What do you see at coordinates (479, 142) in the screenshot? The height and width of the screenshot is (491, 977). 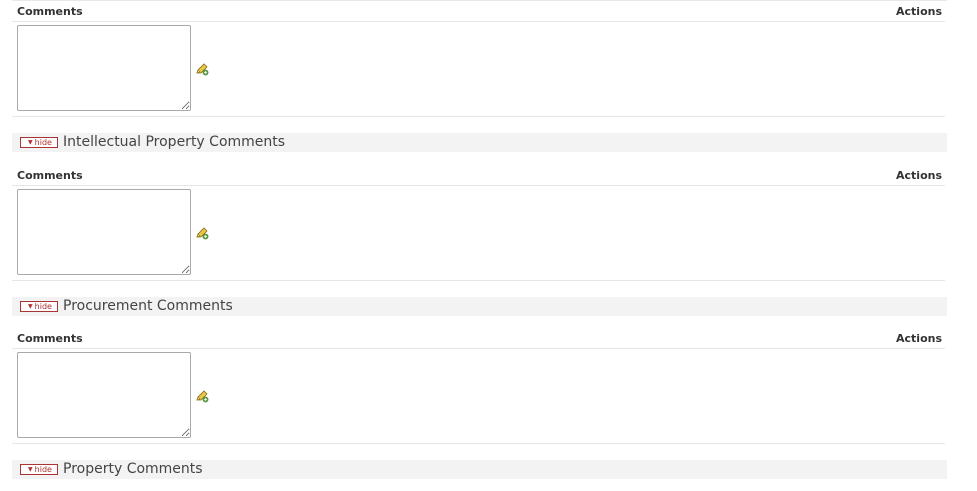 I see `section-header-intellectual-property: ▼ hide Intellectual Property Comments` at bounding box center [479, 142].